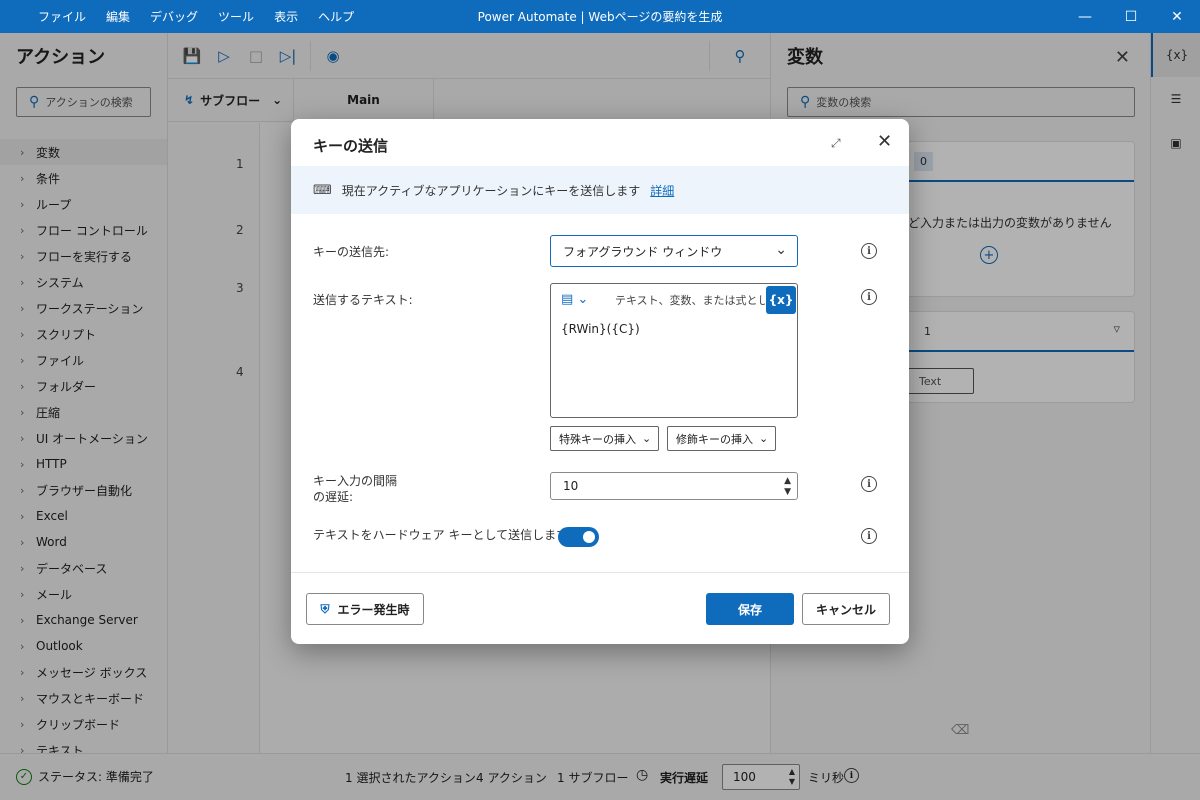 This screenshot has height=800, width=1200. I want to click on key-delay-label-line2: の遅延:, so click(333, 497).